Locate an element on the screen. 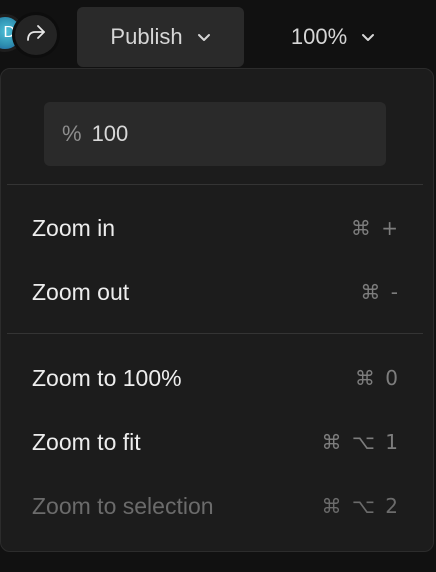  menu-item-zoom-to-fit: Zoom to fit ⌘ ⌥ 1 is located at coordinates (216, 442).